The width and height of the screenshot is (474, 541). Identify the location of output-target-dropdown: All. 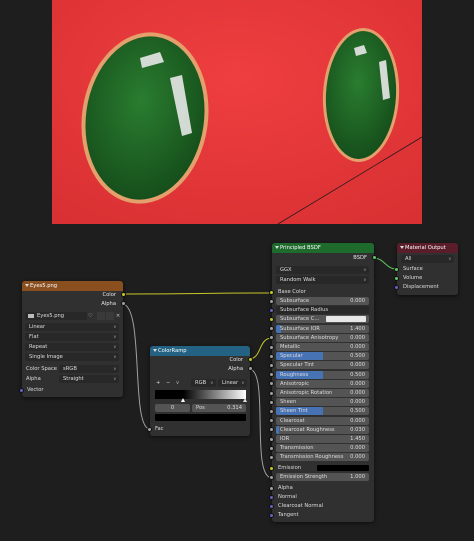
(427, 259).